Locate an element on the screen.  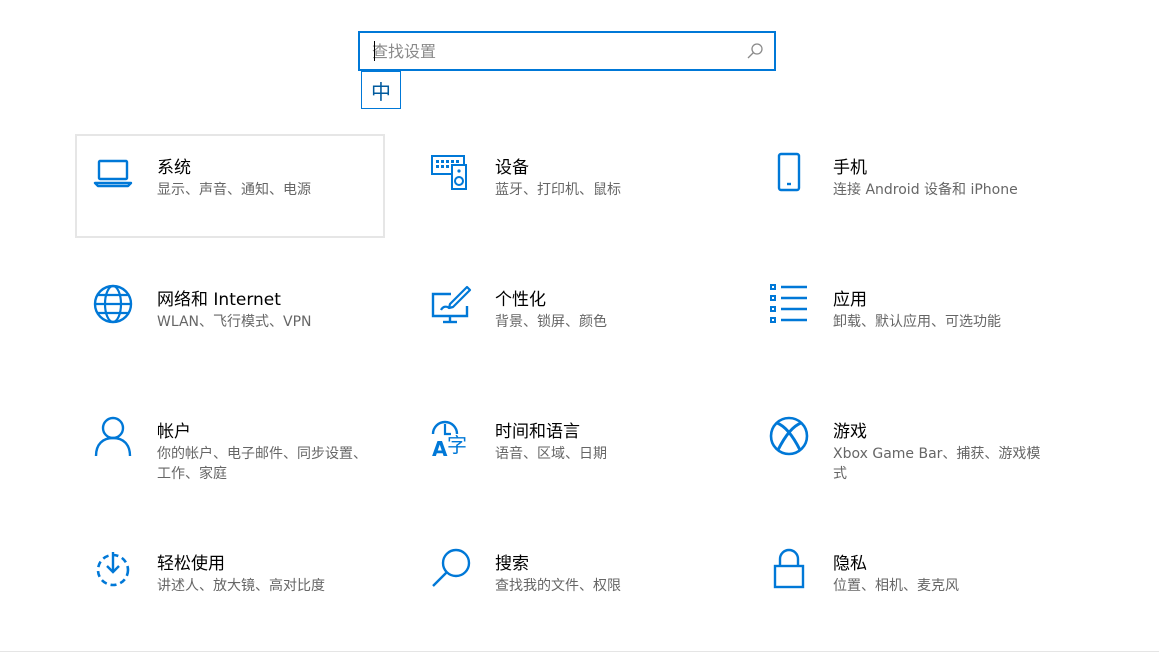
tile-title: 设备 is located at coordinates (512, 165).